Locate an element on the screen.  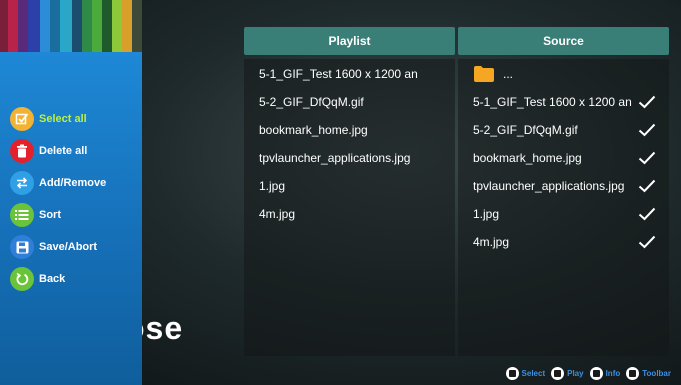
hint-label: Play is located at coordinates (575, 373).